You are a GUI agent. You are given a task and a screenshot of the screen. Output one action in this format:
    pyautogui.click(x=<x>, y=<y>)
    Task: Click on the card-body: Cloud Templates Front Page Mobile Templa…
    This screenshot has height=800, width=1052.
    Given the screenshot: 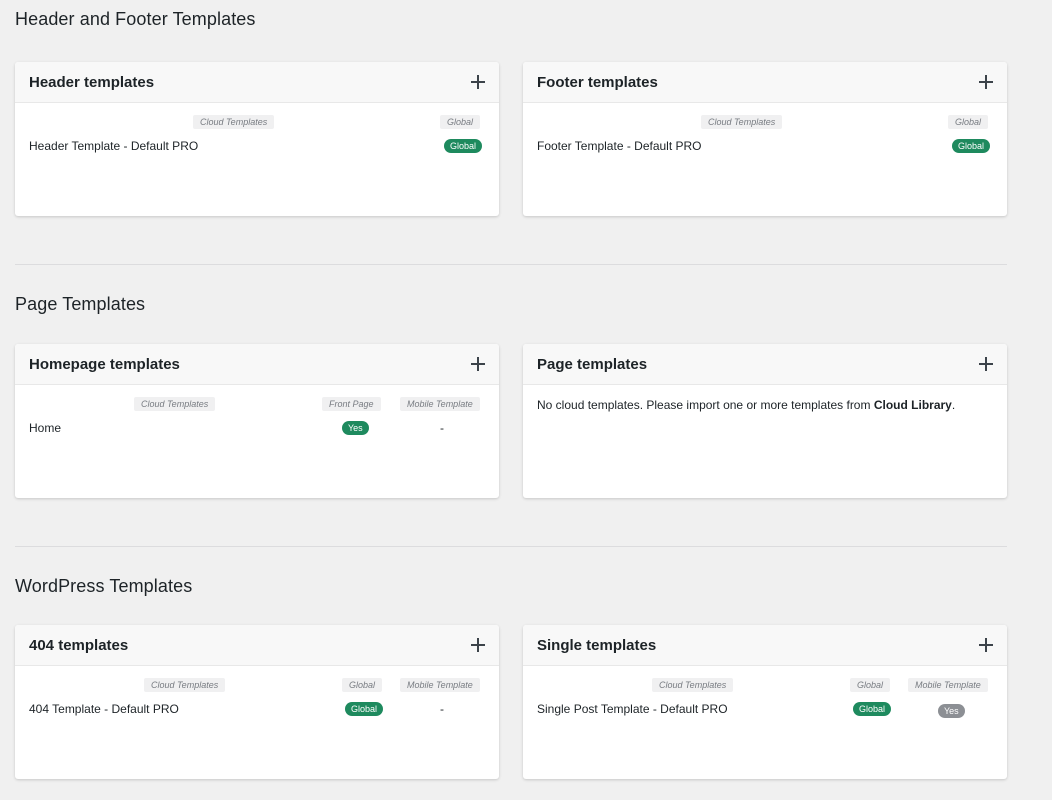 What is the action you would take?
    pyautogui.click(x=257, y=441)
    